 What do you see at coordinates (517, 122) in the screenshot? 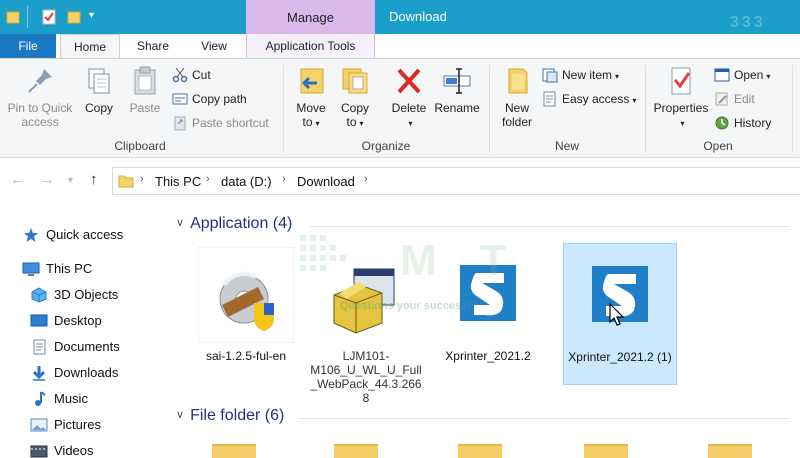
I see `new-folder-label-line2: folder` at bounding box center [517, 122].